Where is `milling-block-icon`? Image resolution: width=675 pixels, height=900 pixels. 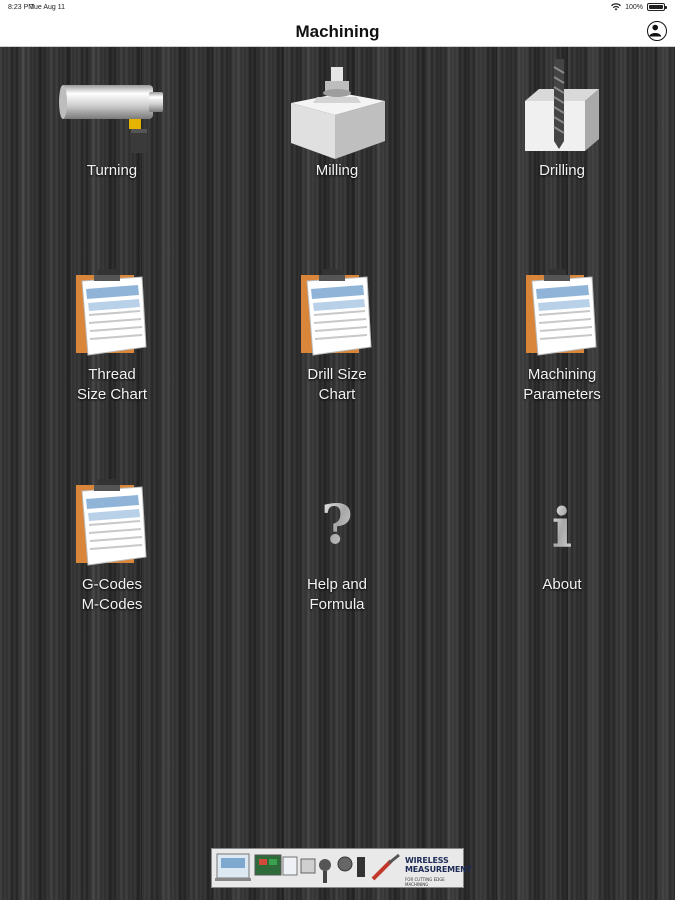
milling-block-icon is located at coordinates (338, 113).